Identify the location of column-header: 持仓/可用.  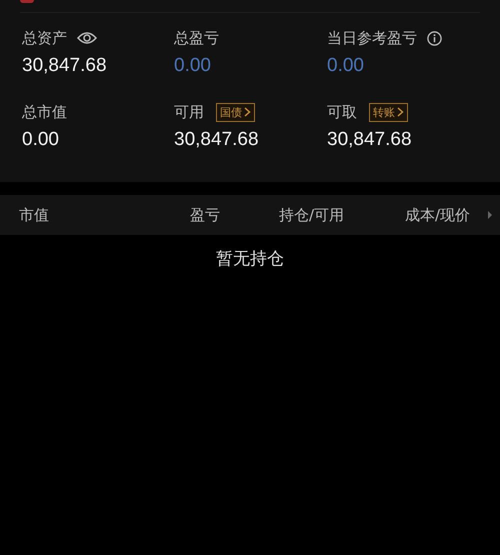
(311, 215).